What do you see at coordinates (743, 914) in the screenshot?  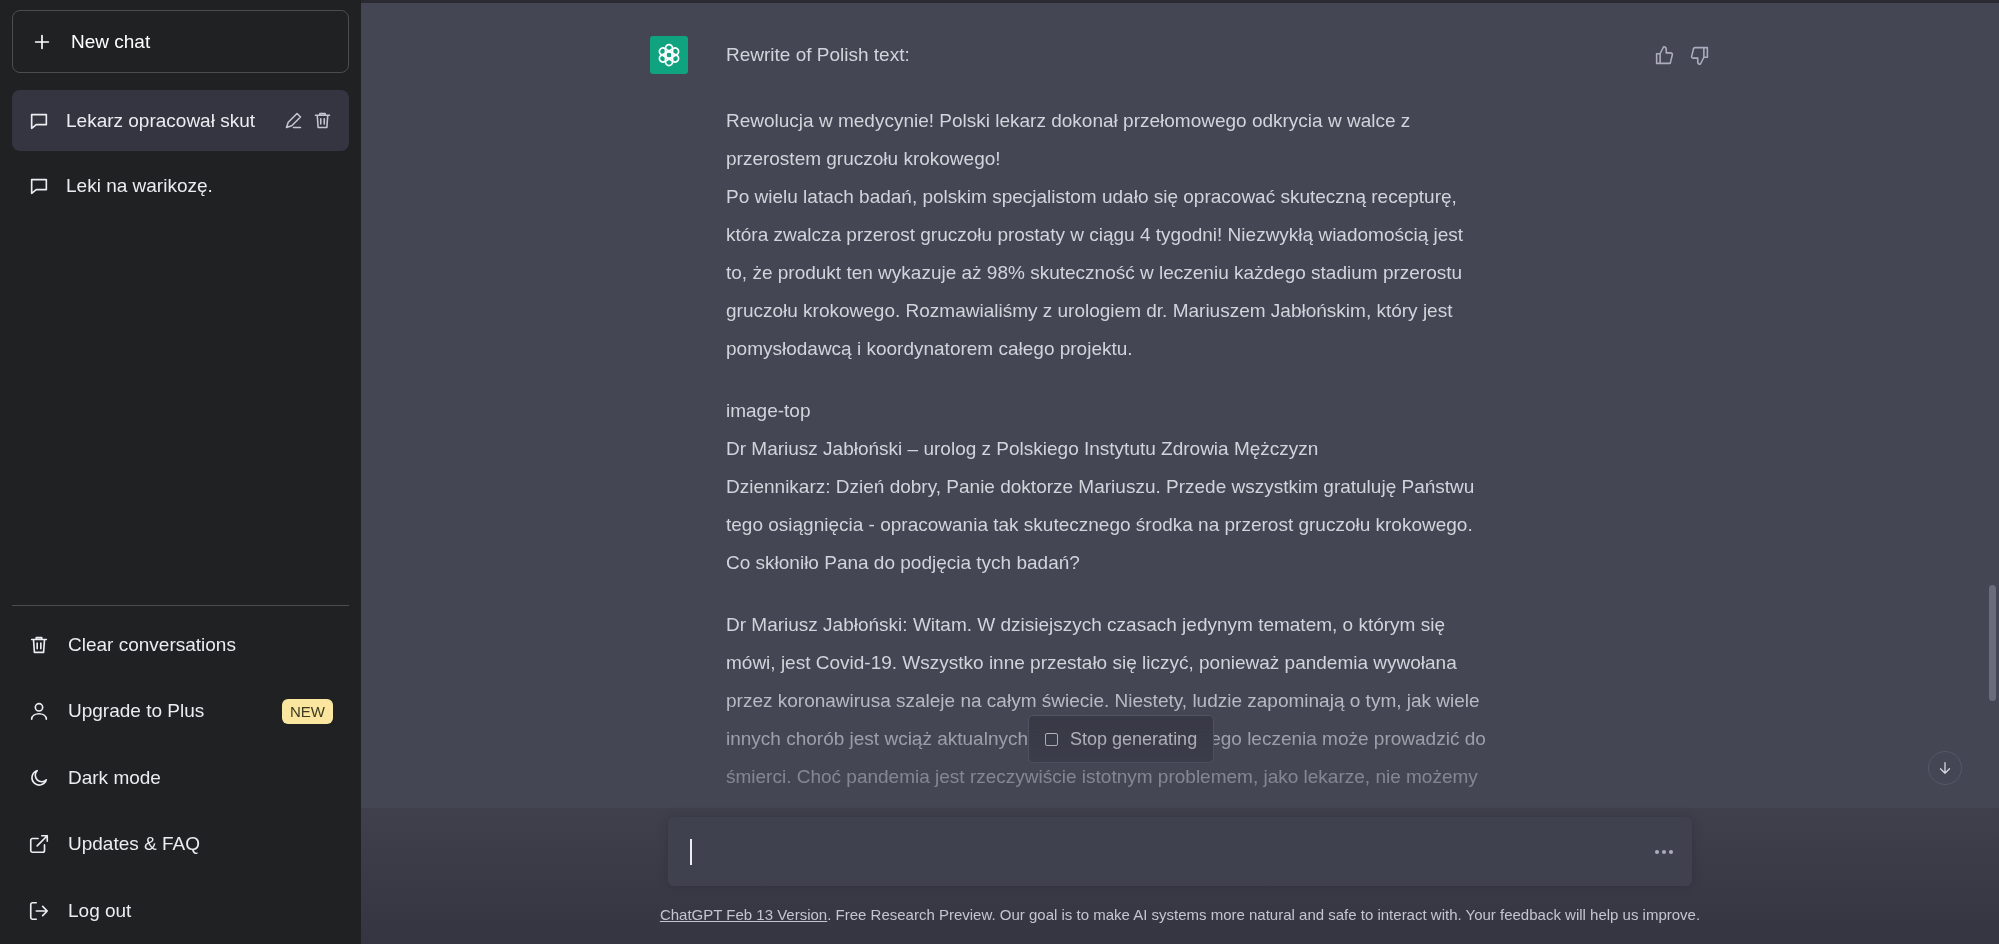 I see `version-link: ChatGPT Feb 13 Version` at bounding box center [743, 914].